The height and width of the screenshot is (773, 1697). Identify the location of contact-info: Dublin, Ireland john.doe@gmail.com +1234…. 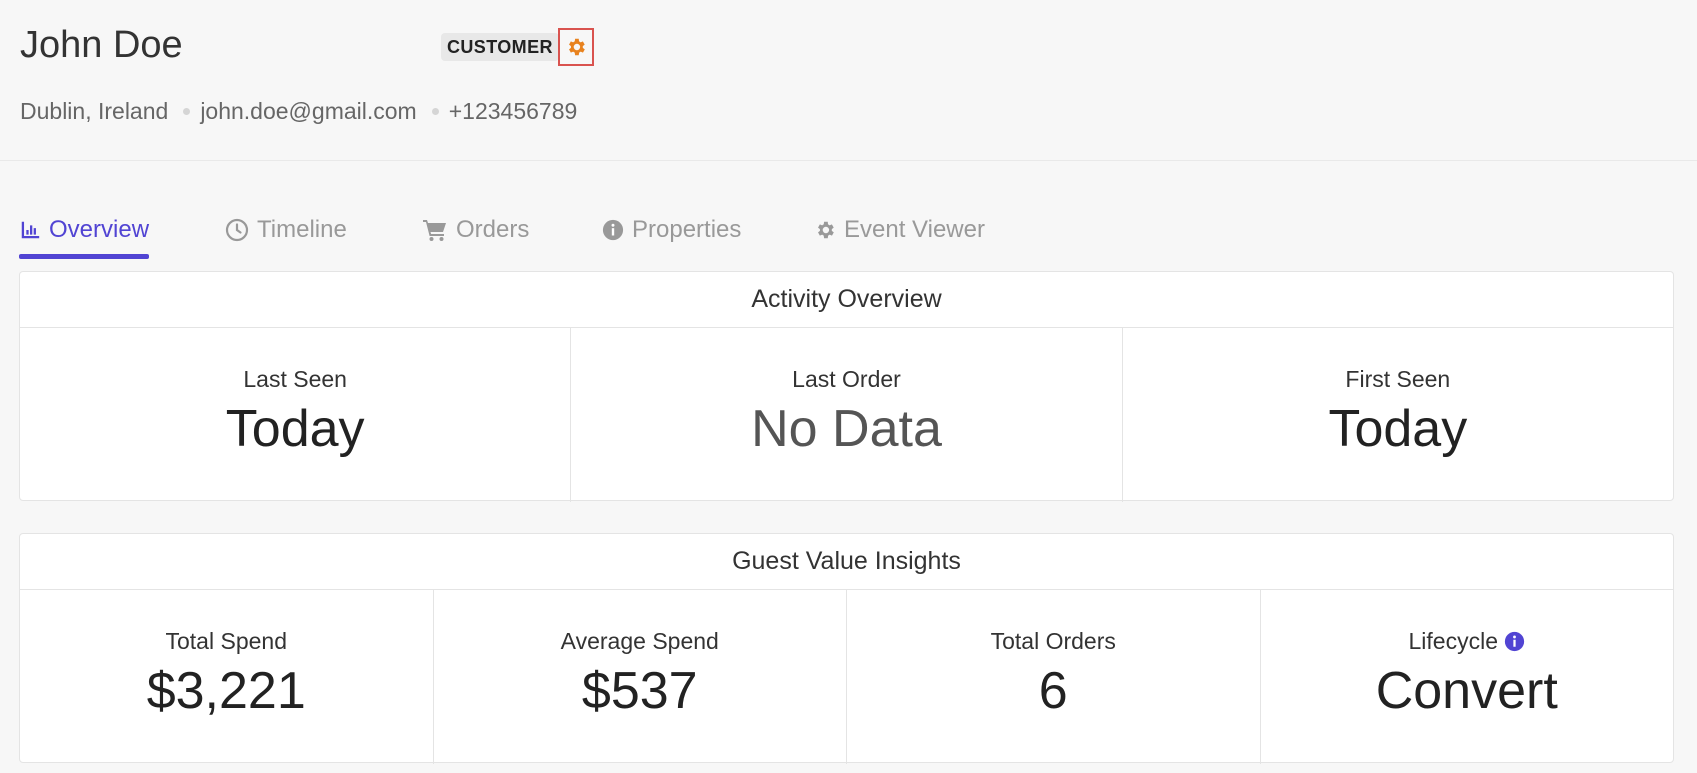
(298, 111).